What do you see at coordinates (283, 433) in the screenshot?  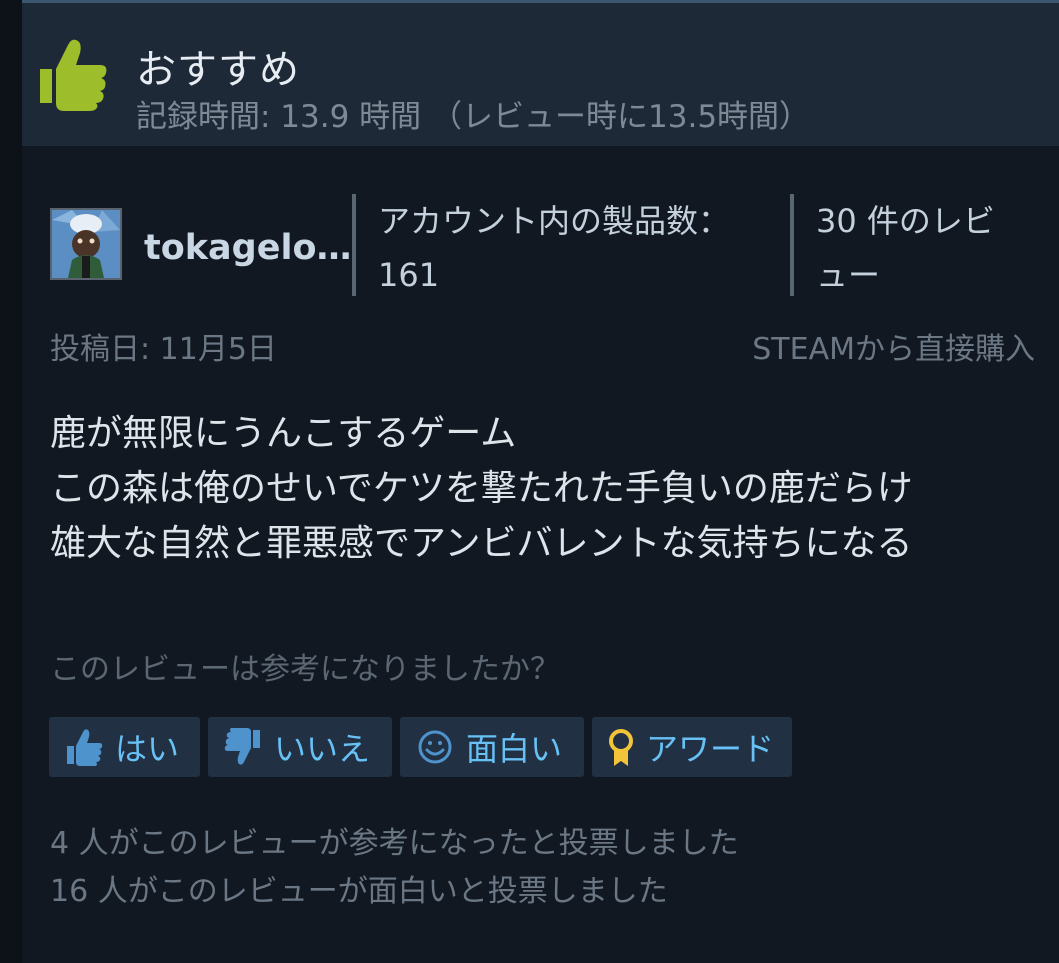 I see `review-line: 鹿が無限にうんこするゲーム` at bounding box center [283, 433].